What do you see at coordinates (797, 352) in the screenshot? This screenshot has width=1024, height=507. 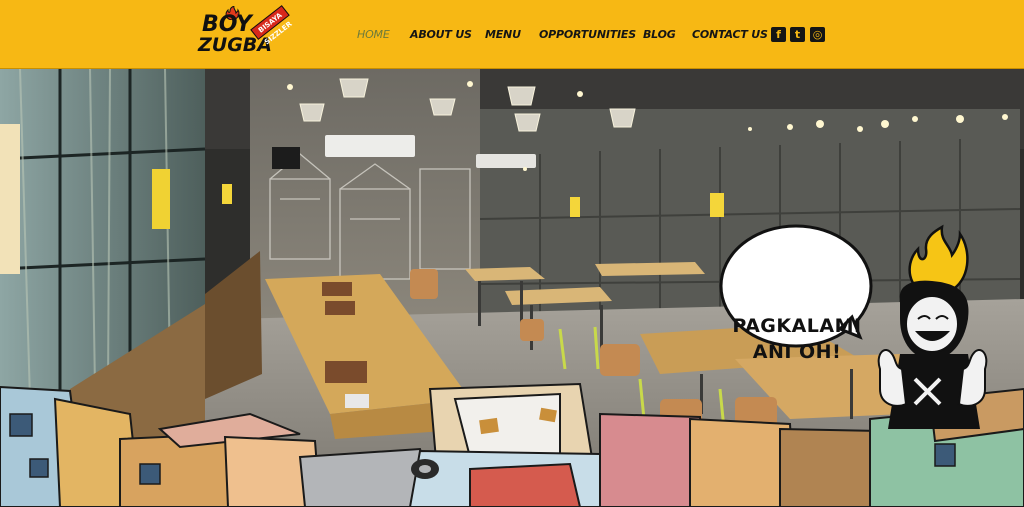 I see `speech-line-2: ANI OH!` at bounding box center [797, 352].